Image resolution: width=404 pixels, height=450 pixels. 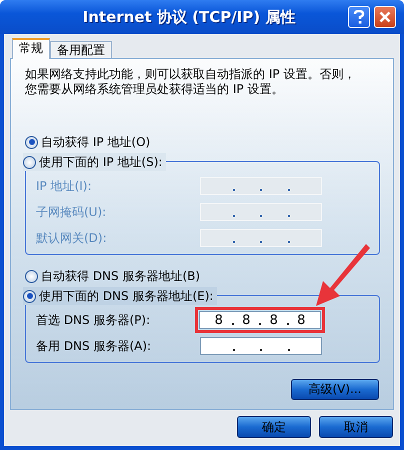 I want to click on cancel-button: 取消, so click(x=356, y=427).